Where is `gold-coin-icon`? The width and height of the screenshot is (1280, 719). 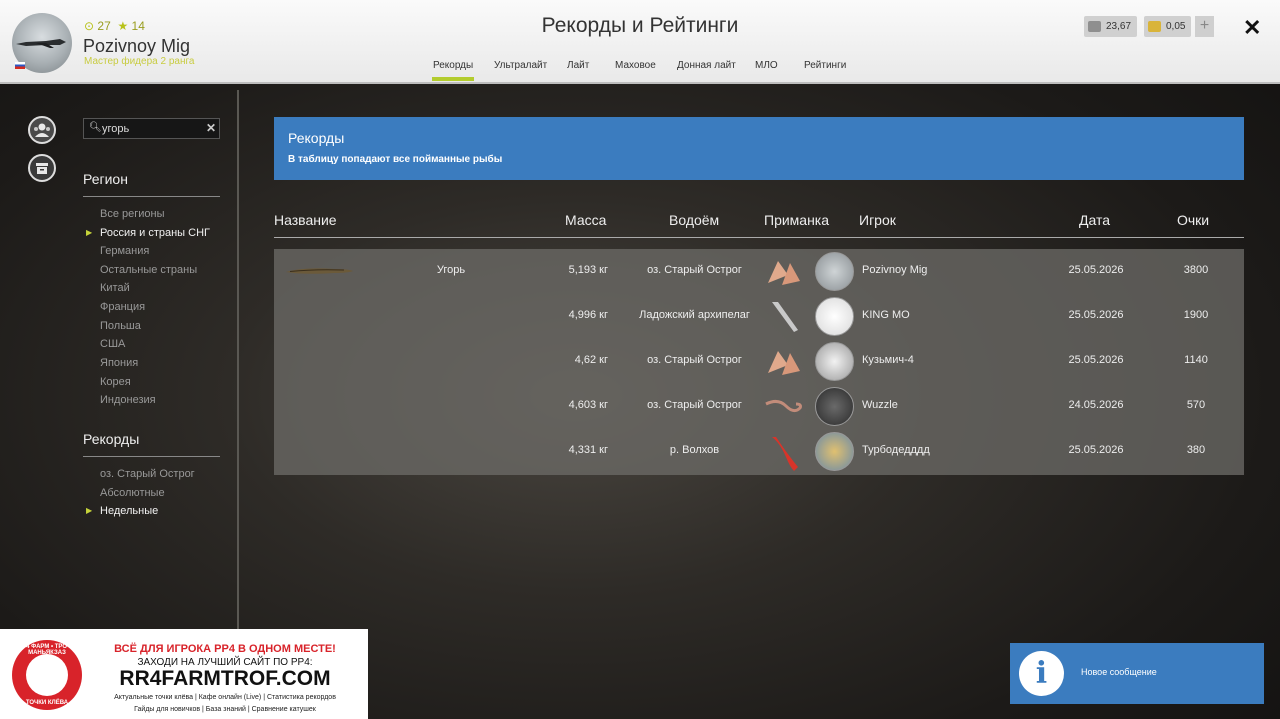
gold-coin-icon is located at coordinates (1154, 26).